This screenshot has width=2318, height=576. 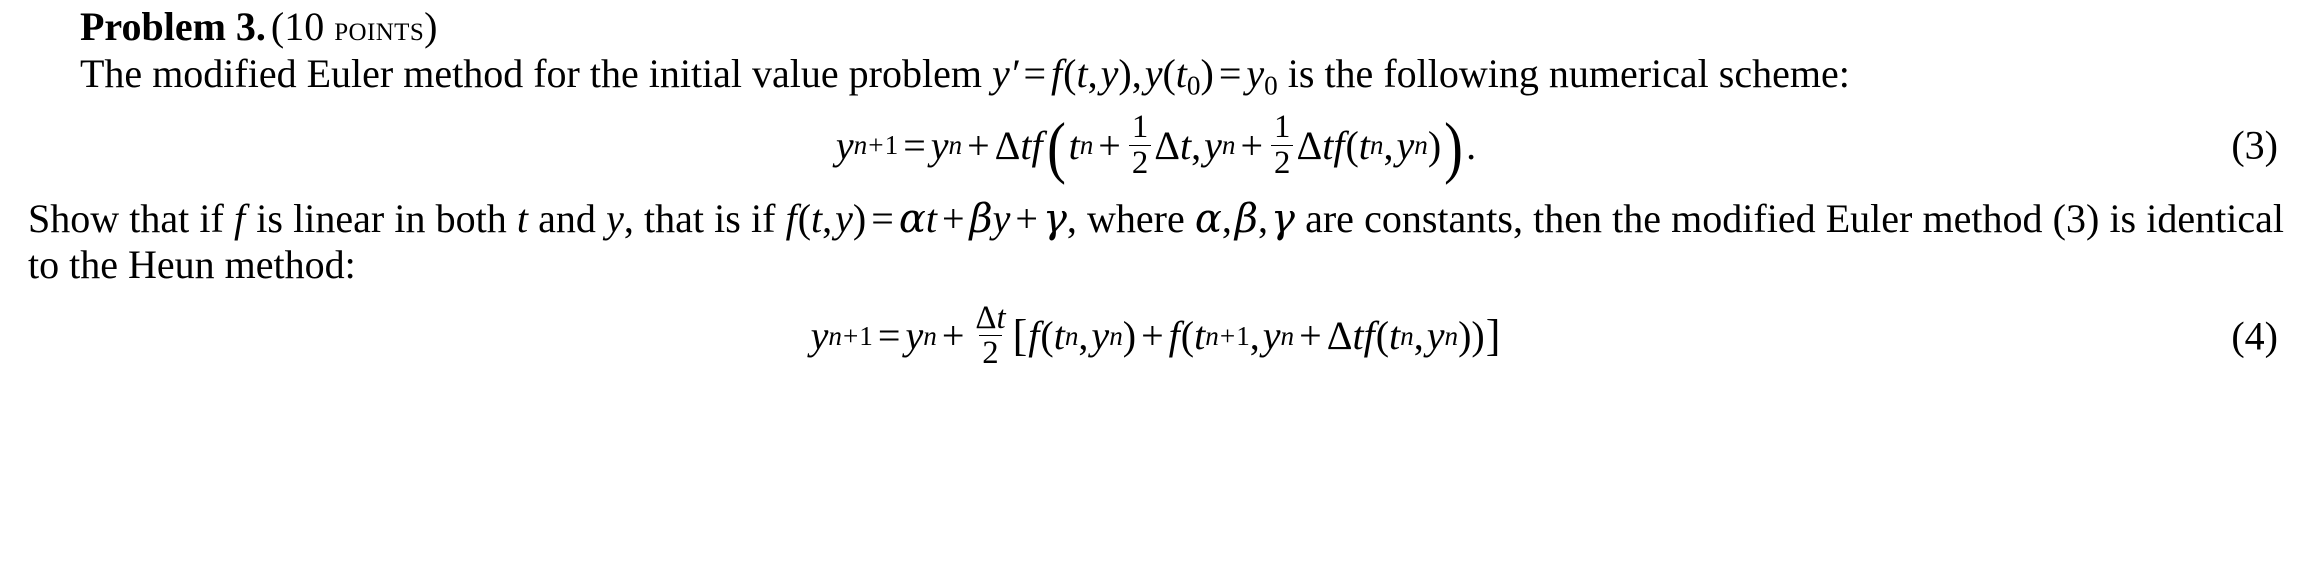 What do you see at coordinates (1478, 336) in the screenshot?
I see `eq4-paren-close-2: )` at bounding box center [1478, 336].